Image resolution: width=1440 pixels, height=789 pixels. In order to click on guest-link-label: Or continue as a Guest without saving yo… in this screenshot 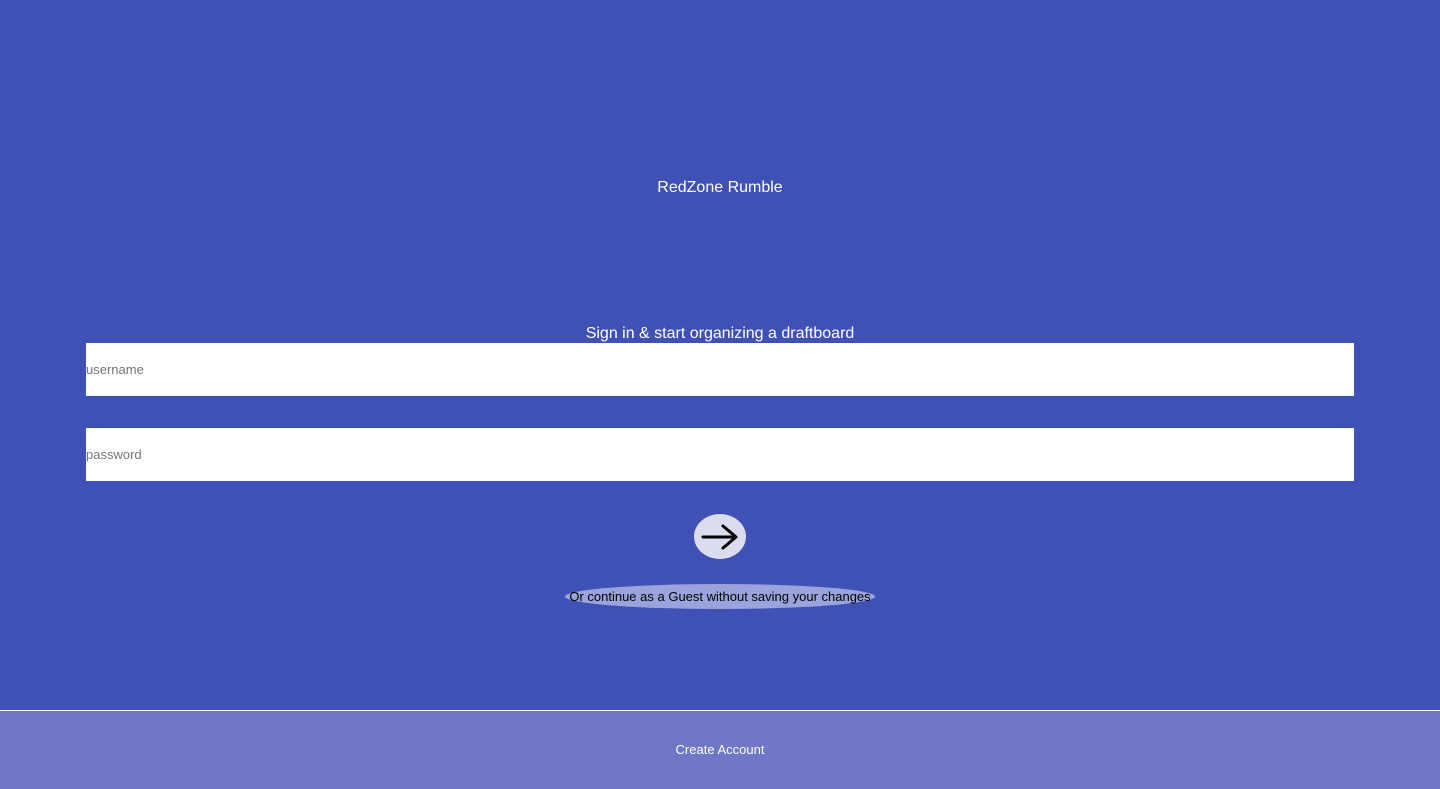, I will do `click(720, 596)`.